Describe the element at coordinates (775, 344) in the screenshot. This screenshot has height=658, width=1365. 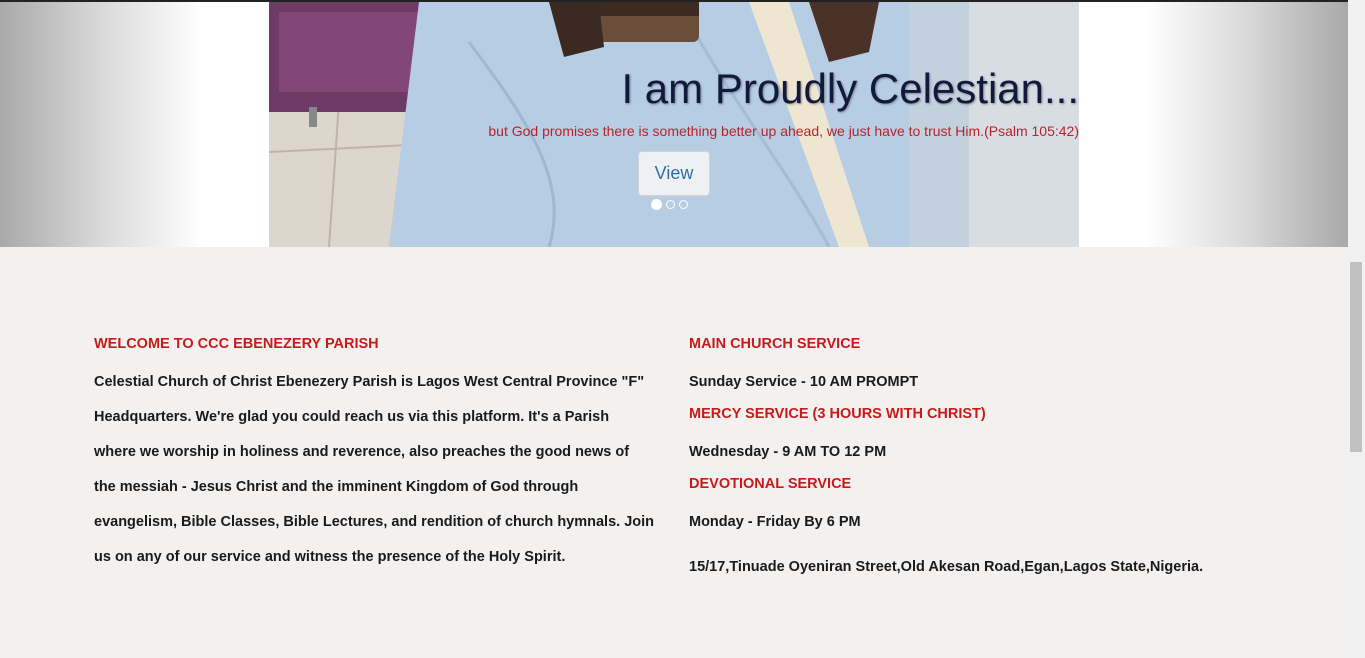
I see `service-heading-main: MAIN CHURCH SERVICE` at that location.